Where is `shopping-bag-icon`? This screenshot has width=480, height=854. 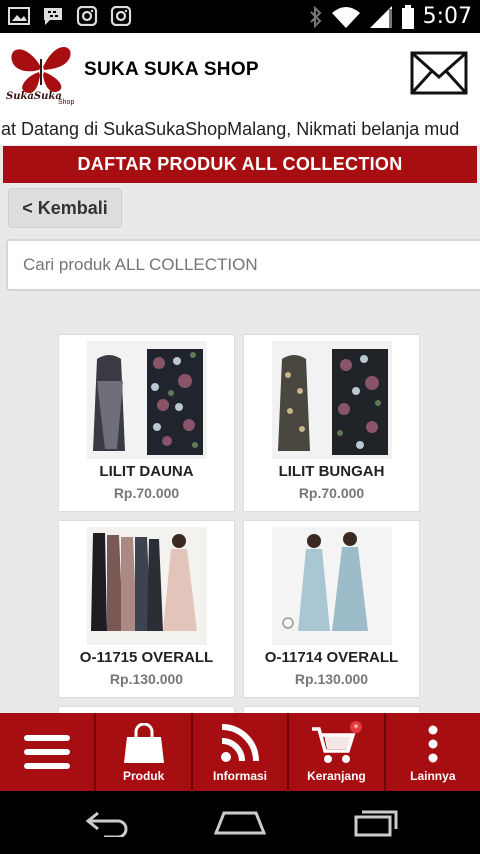 shopping-bag-icon is located at coordinates (143, 743).